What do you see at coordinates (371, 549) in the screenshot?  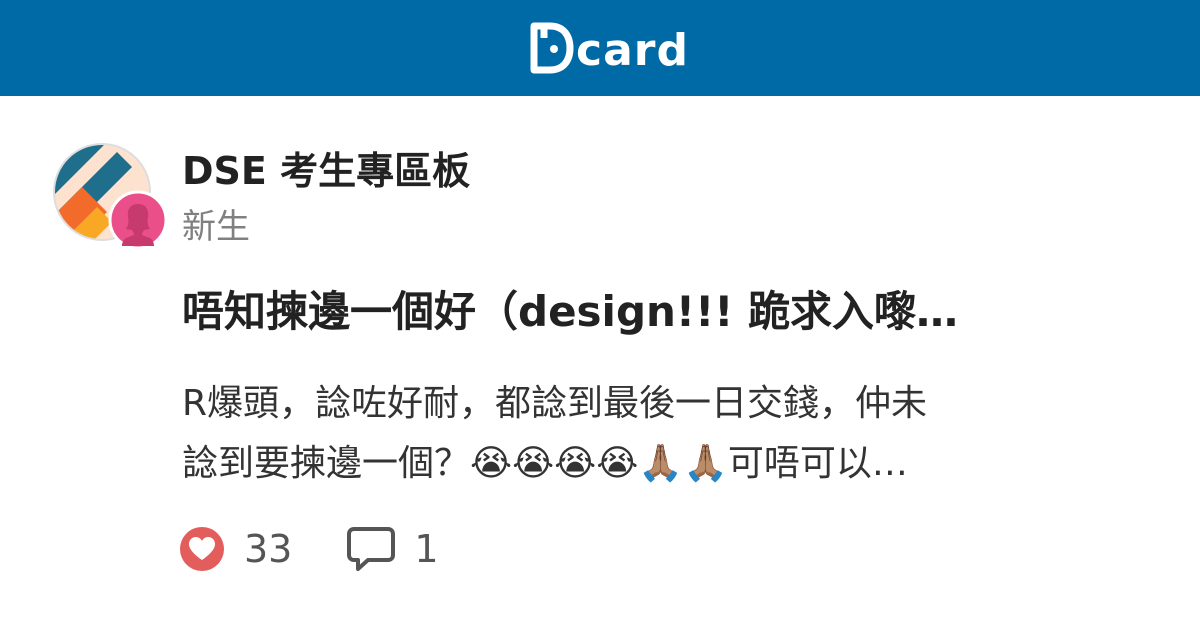 I see `comment-icon` at bounding box center [371, 549].